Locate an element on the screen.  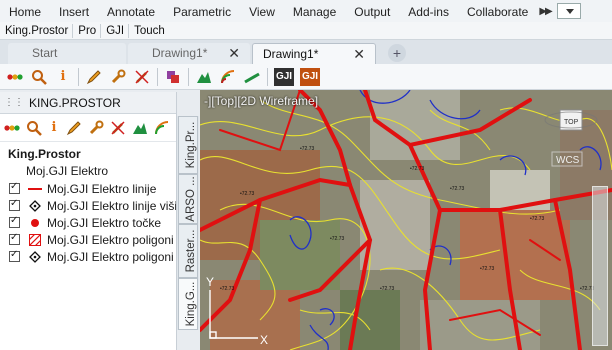
tree-item-label: Moj.GJI Elektro poligoni višine is located at coordinates (111, 256).